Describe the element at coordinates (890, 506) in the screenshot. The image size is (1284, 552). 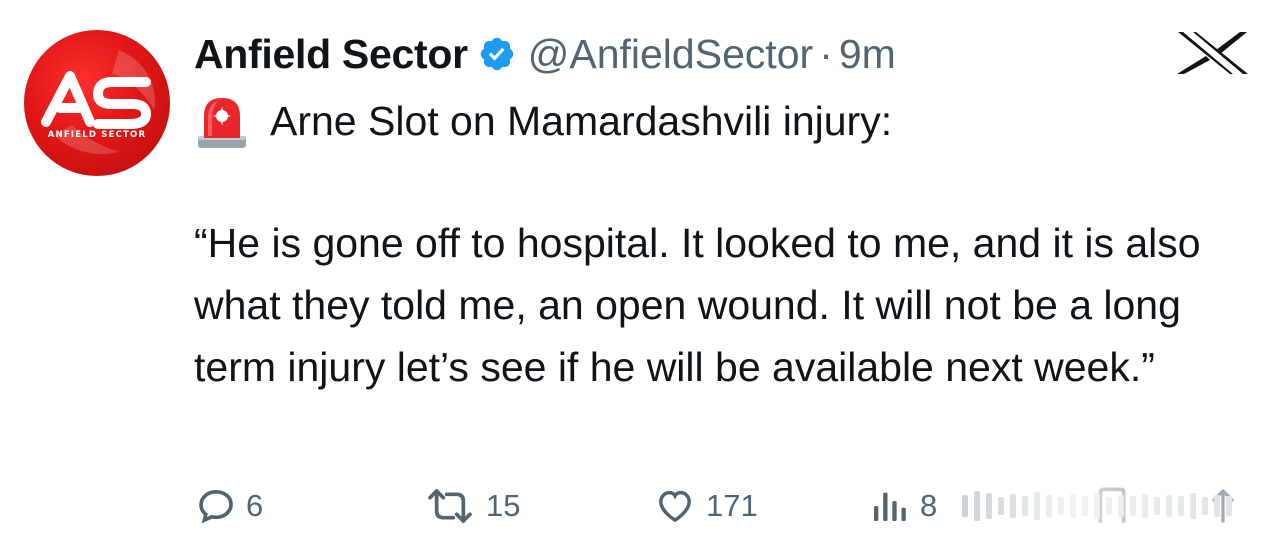
I see `views-icon` at that location.